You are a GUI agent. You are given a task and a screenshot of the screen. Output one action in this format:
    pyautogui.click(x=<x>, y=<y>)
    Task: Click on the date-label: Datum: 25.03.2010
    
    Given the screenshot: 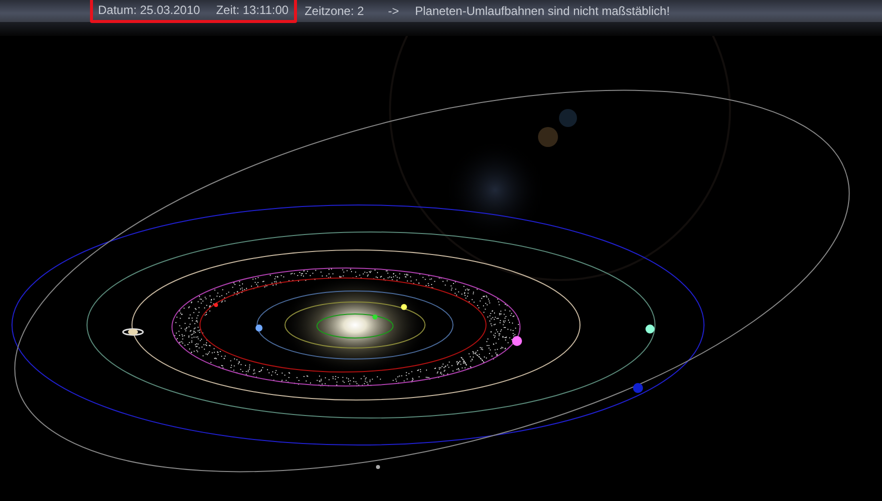 What is the action you would take?
    pyautogui.click(x=149, y=10)
    